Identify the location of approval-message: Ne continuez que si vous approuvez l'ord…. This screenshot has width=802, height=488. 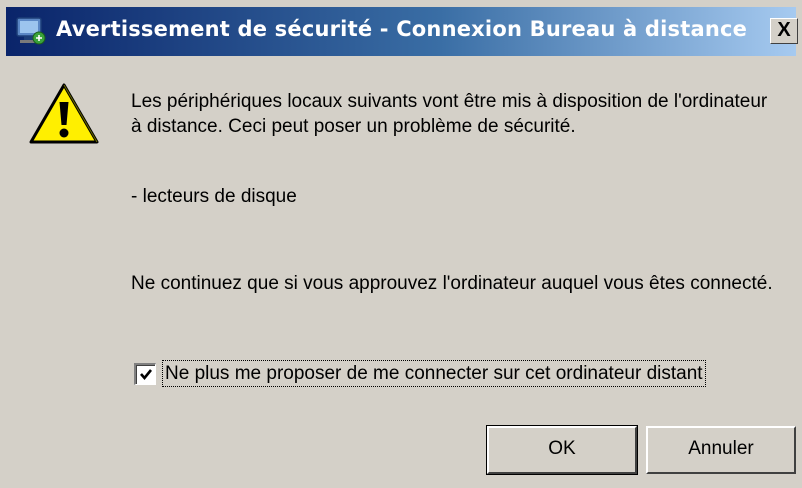
(452, 283).